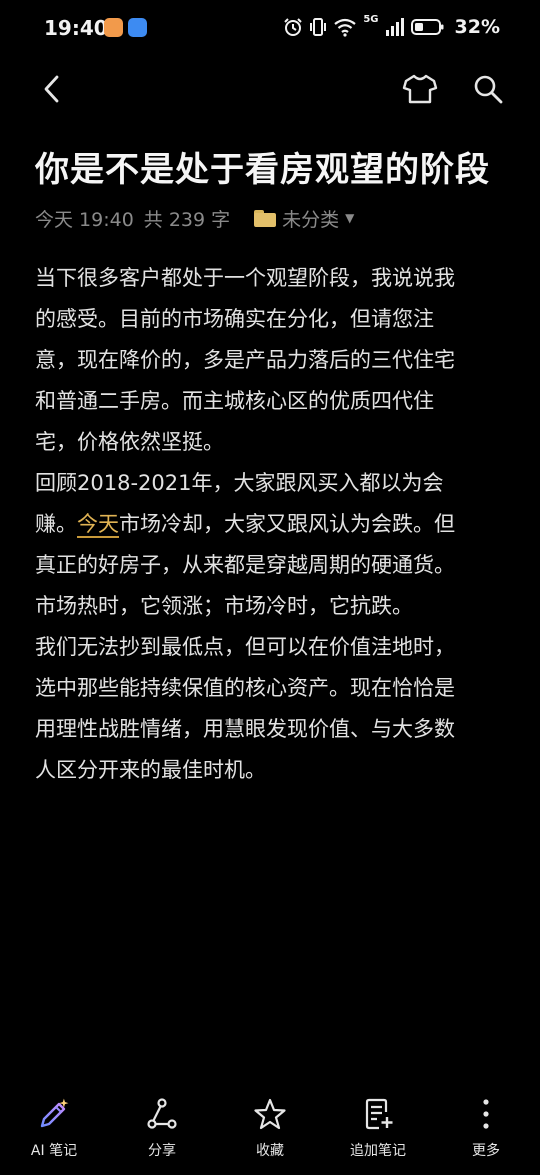  What do you see at coordinates (54, 1113) in the screenshot?
I see `ai-pen-icon` at bounding box center [54, 1113].